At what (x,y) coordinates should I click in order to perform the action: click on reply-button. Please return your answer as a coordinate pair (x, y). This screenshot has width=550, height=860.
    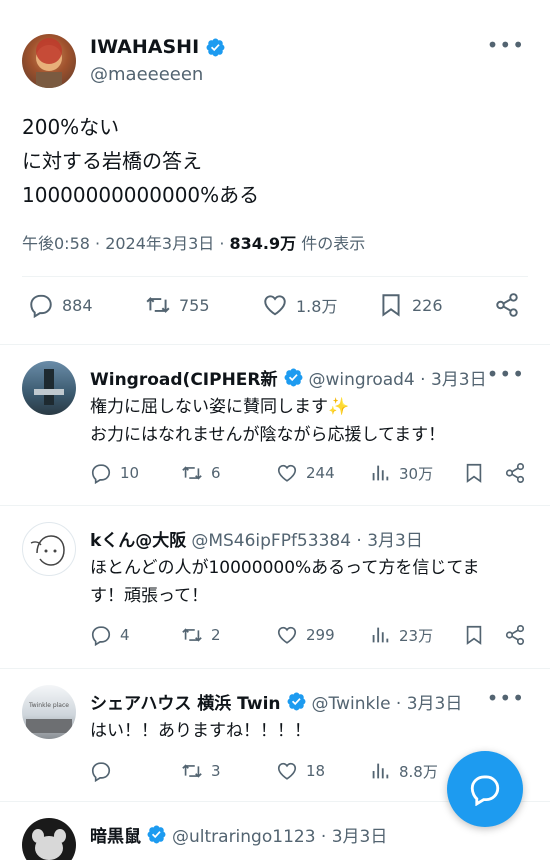
    Looking at the image, I should click on (101, 771).